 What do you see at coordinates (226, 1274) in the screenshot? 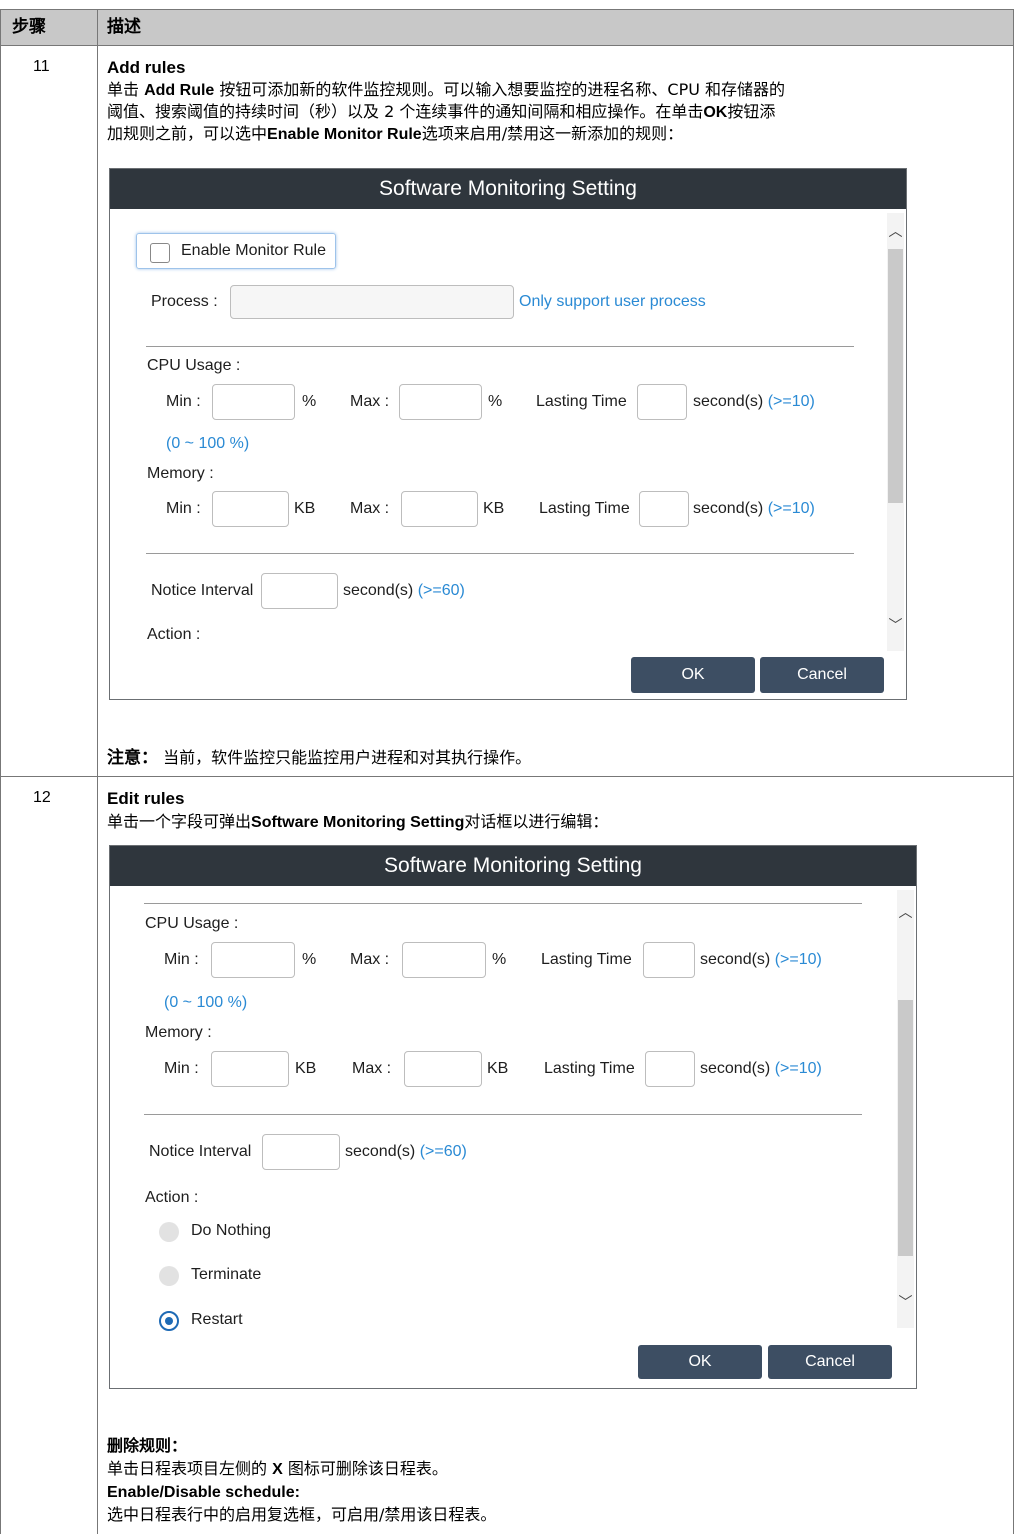
I see `radio-label: Terminate` at bounding box center [226, 1274].